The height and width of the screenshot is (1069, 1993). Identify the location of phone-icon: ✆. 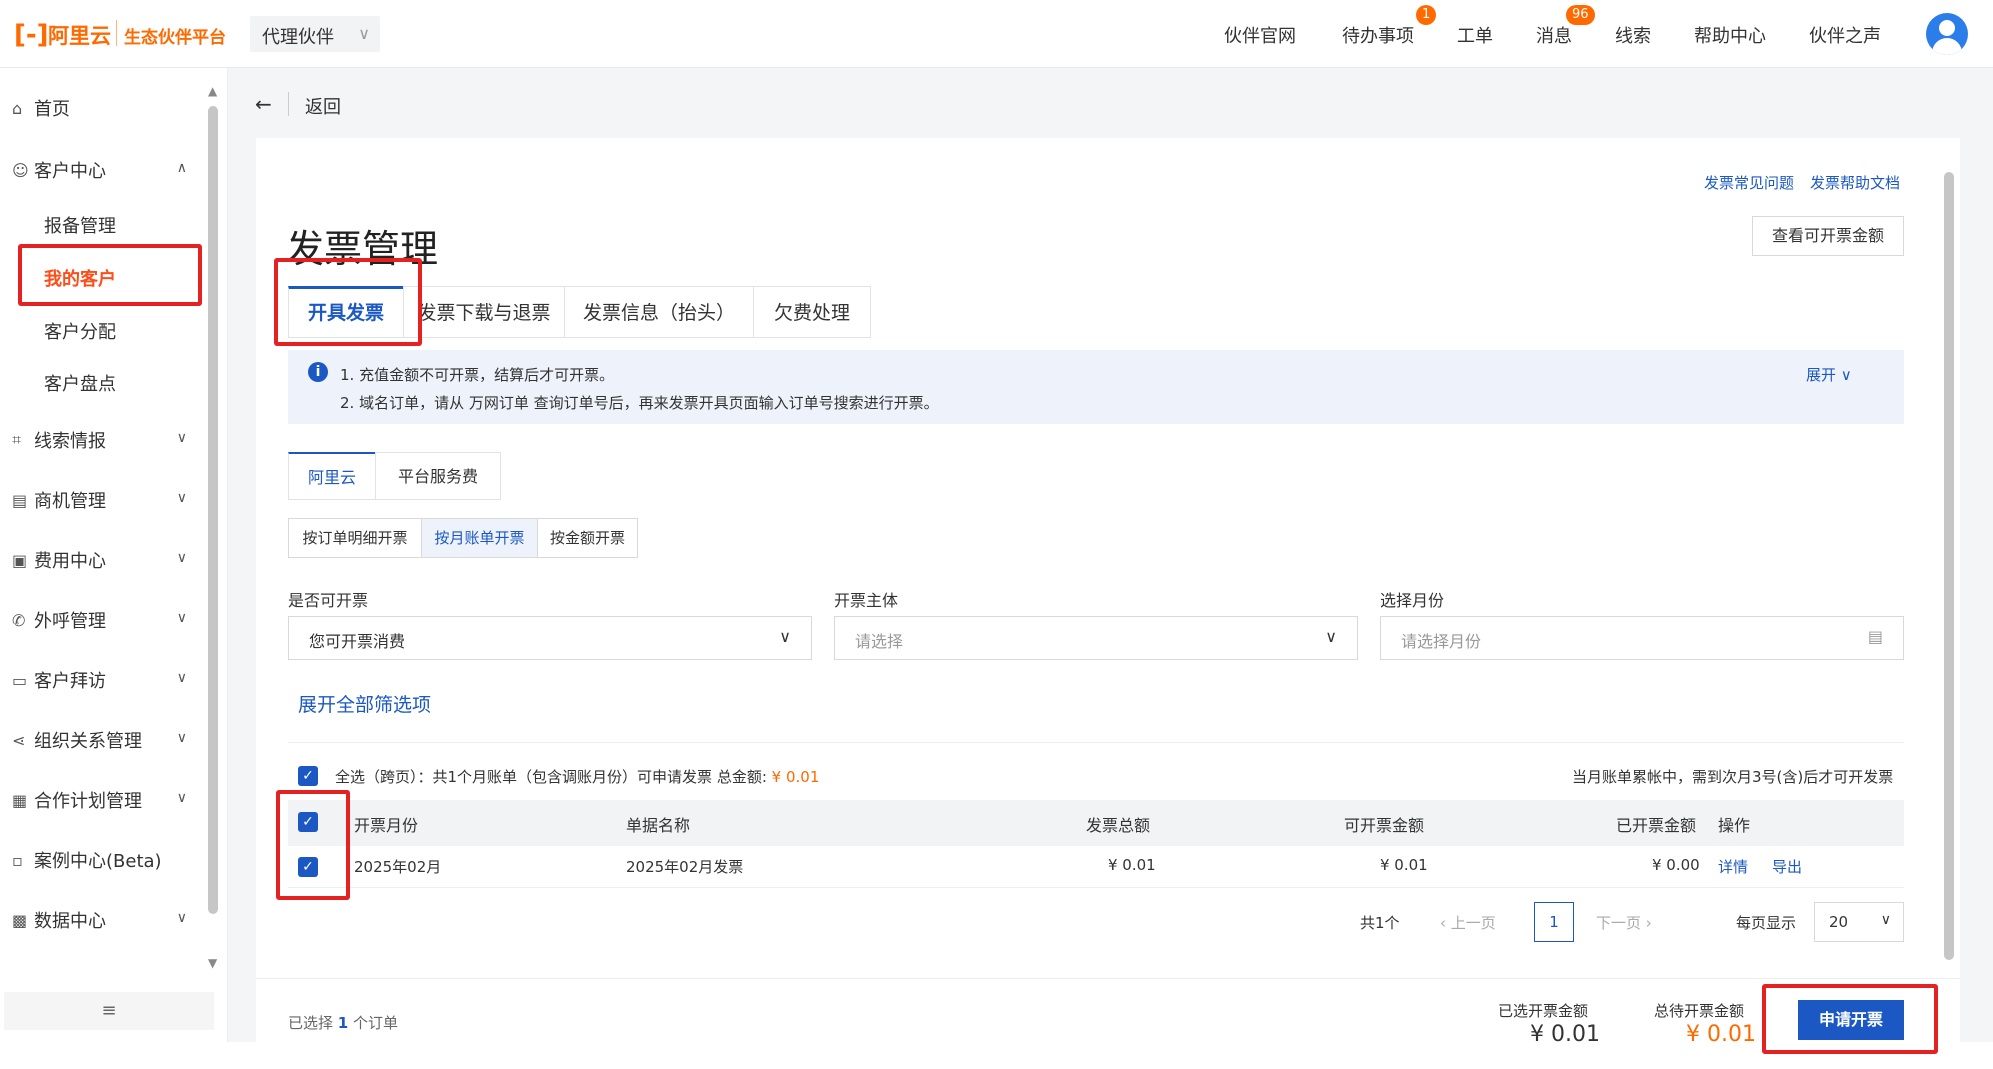
(19, 620).